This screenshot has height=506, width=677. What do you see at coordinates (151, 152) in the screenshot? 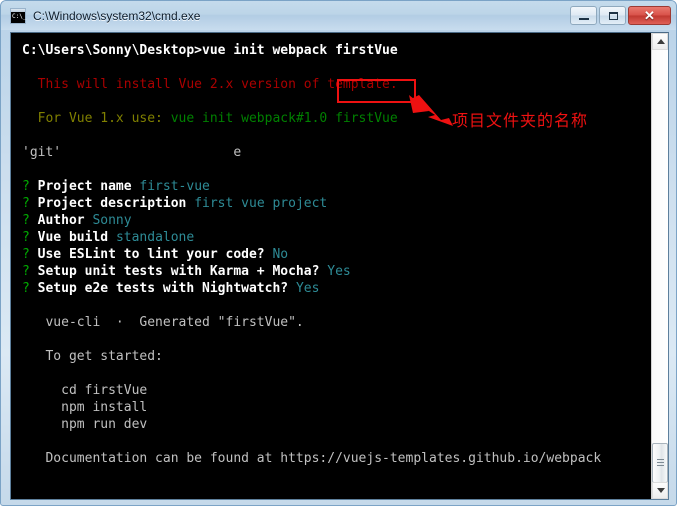
I see `console-text: e` at bounding box center [151, 152].